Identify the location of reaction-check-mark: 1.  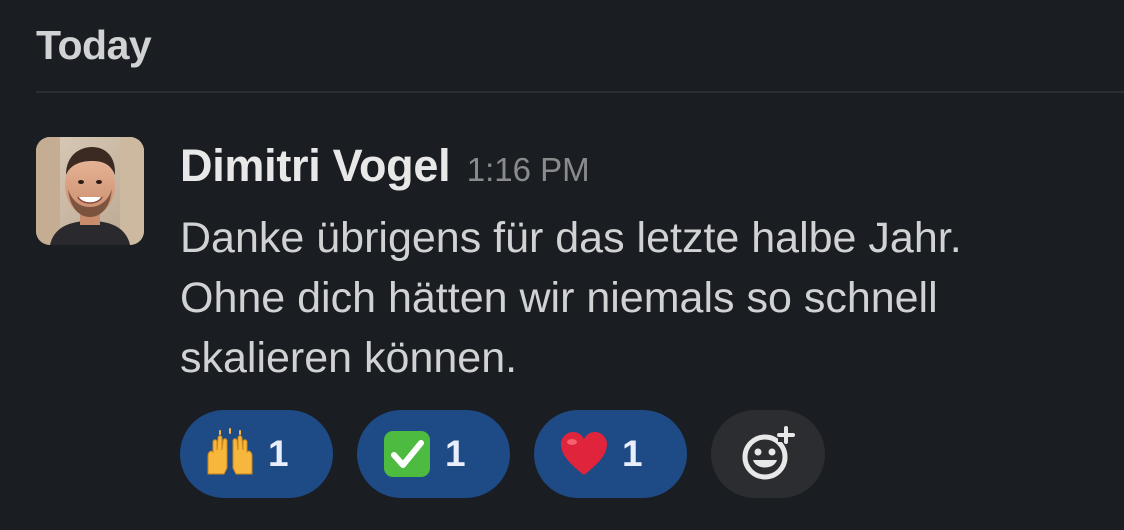
(433, 454).